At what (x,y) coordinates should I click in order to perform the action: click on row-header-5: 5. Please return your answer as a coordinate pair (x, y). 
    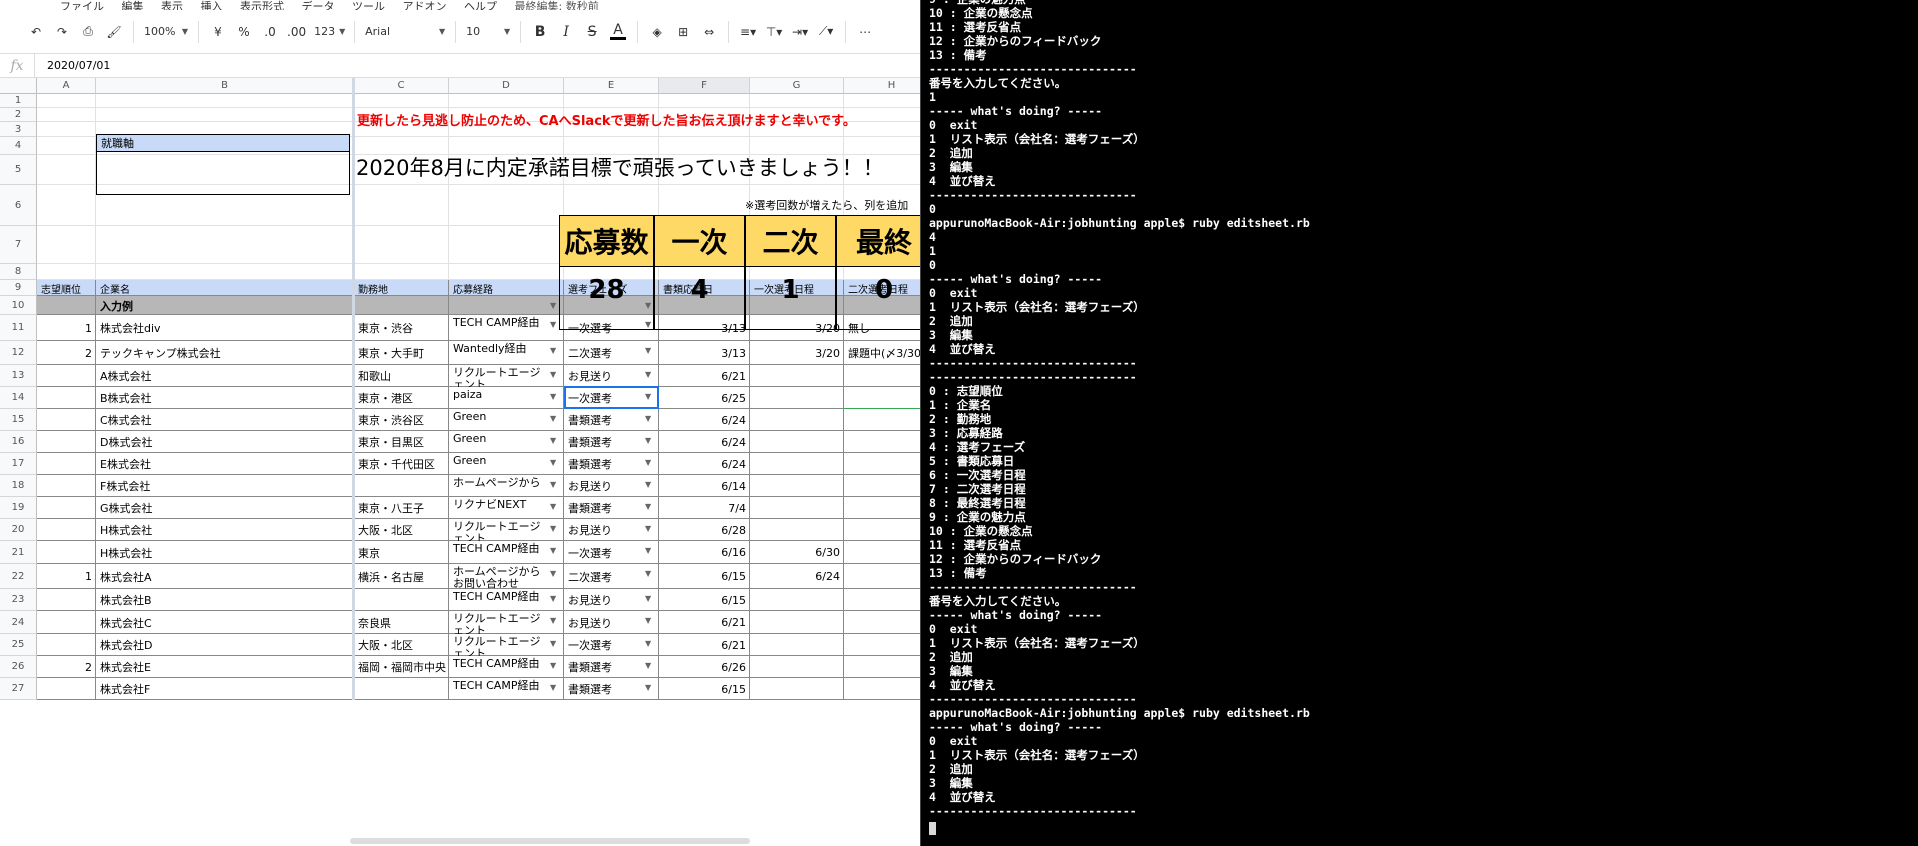
    Looking at the image, I should click on (18, 170).